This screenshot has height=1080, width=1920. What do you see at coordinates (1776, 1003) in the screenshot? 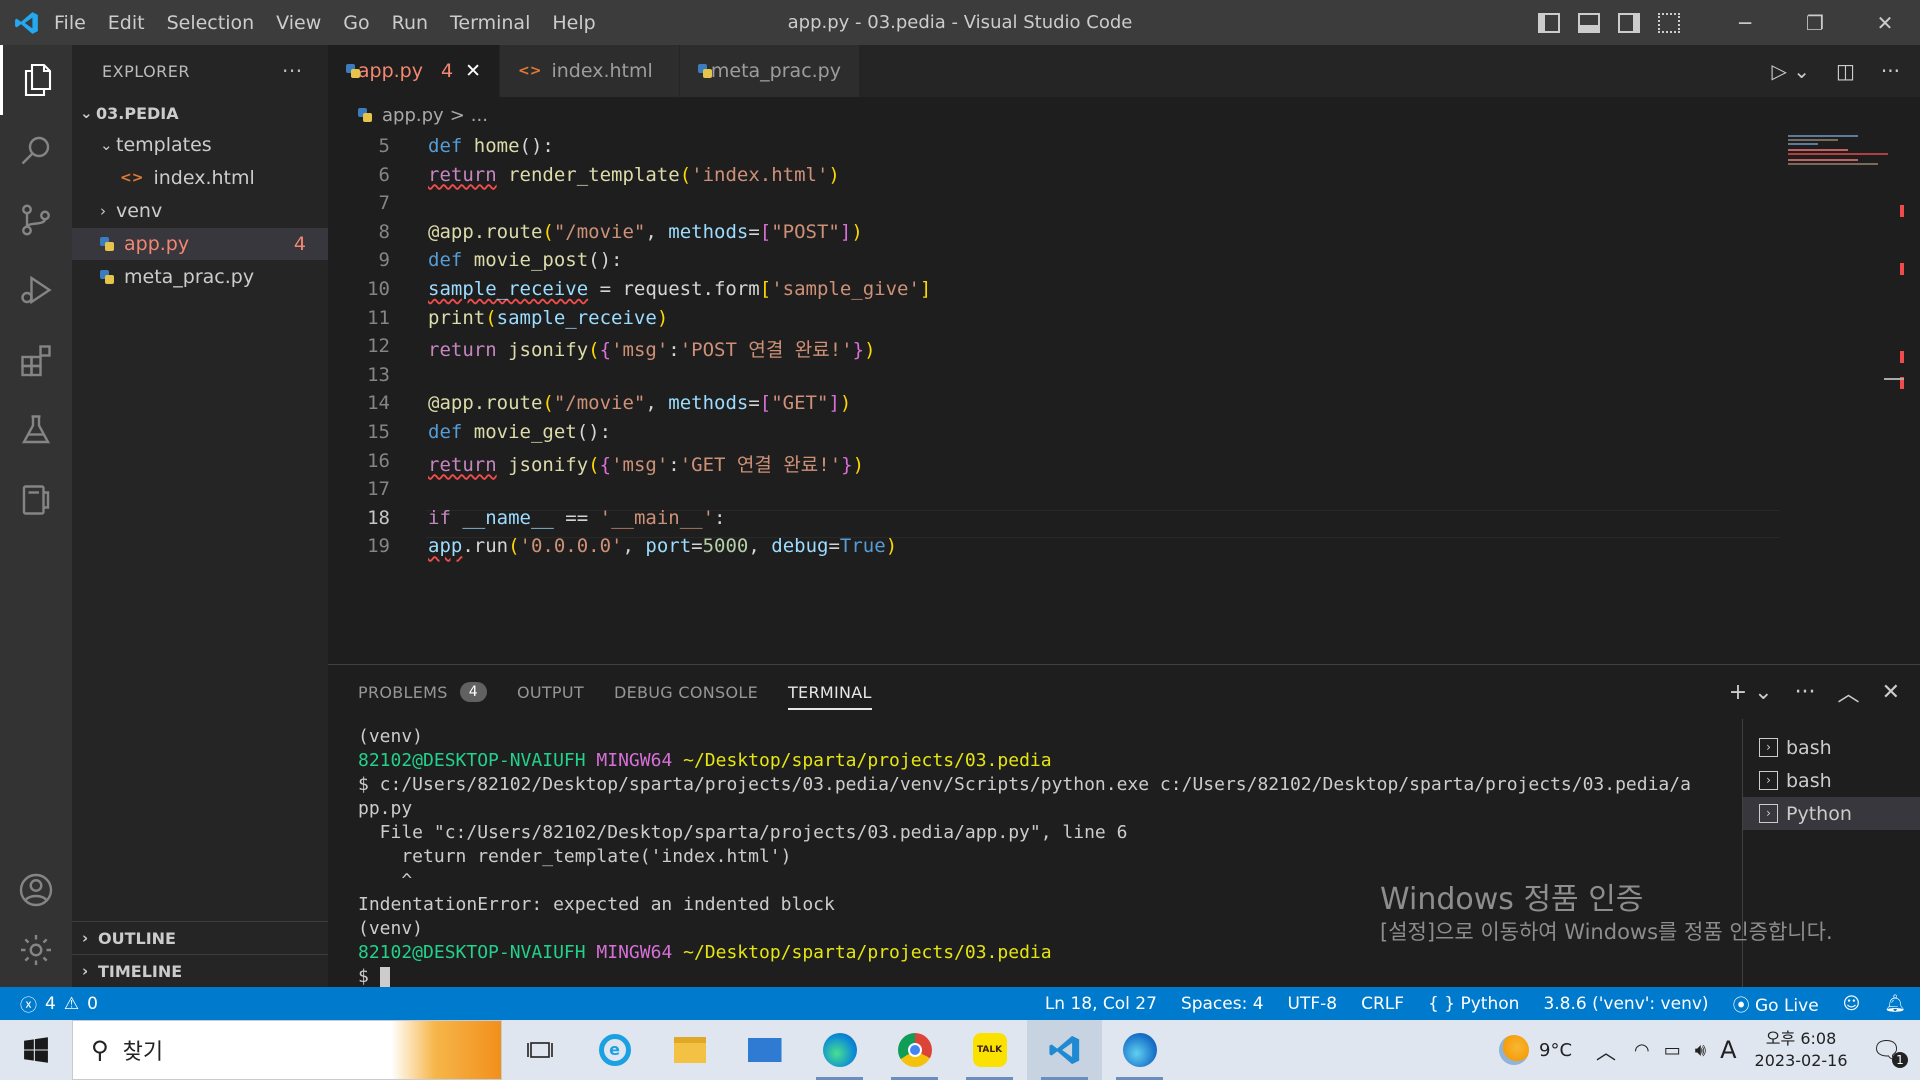
I see `go-live-button: ⦿ Go Live` at bounding box center [1776, 1003].